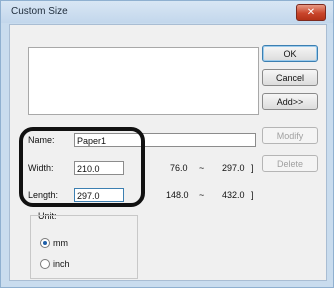  Describe the element at coordinates (233, 195) in the screenshot. I see `length-range-max: 432.0` at that location.